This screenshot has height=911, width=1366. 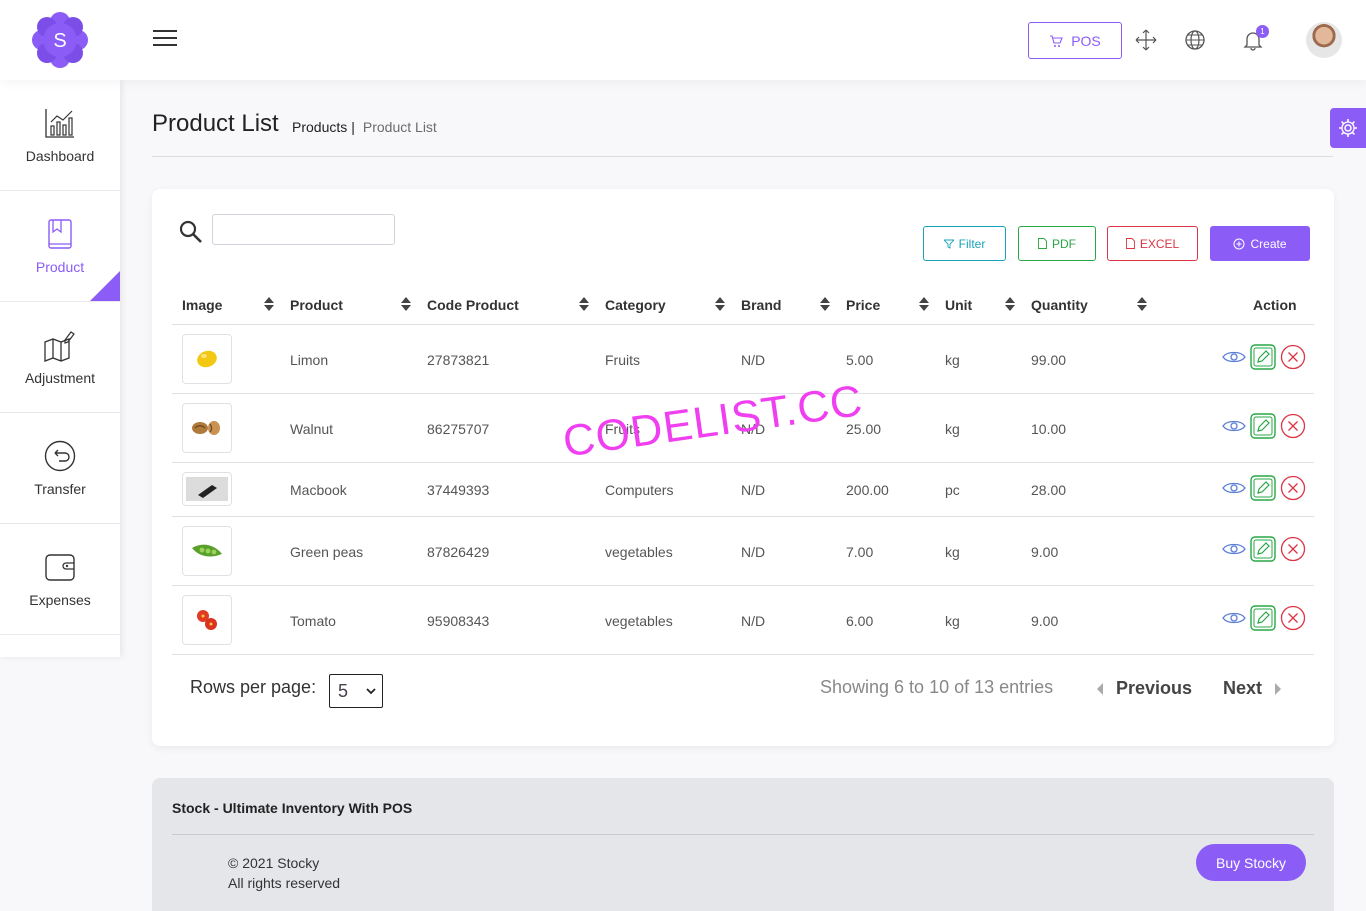 I want to click on menu-toggle-icon, so click(x=165, y=40).